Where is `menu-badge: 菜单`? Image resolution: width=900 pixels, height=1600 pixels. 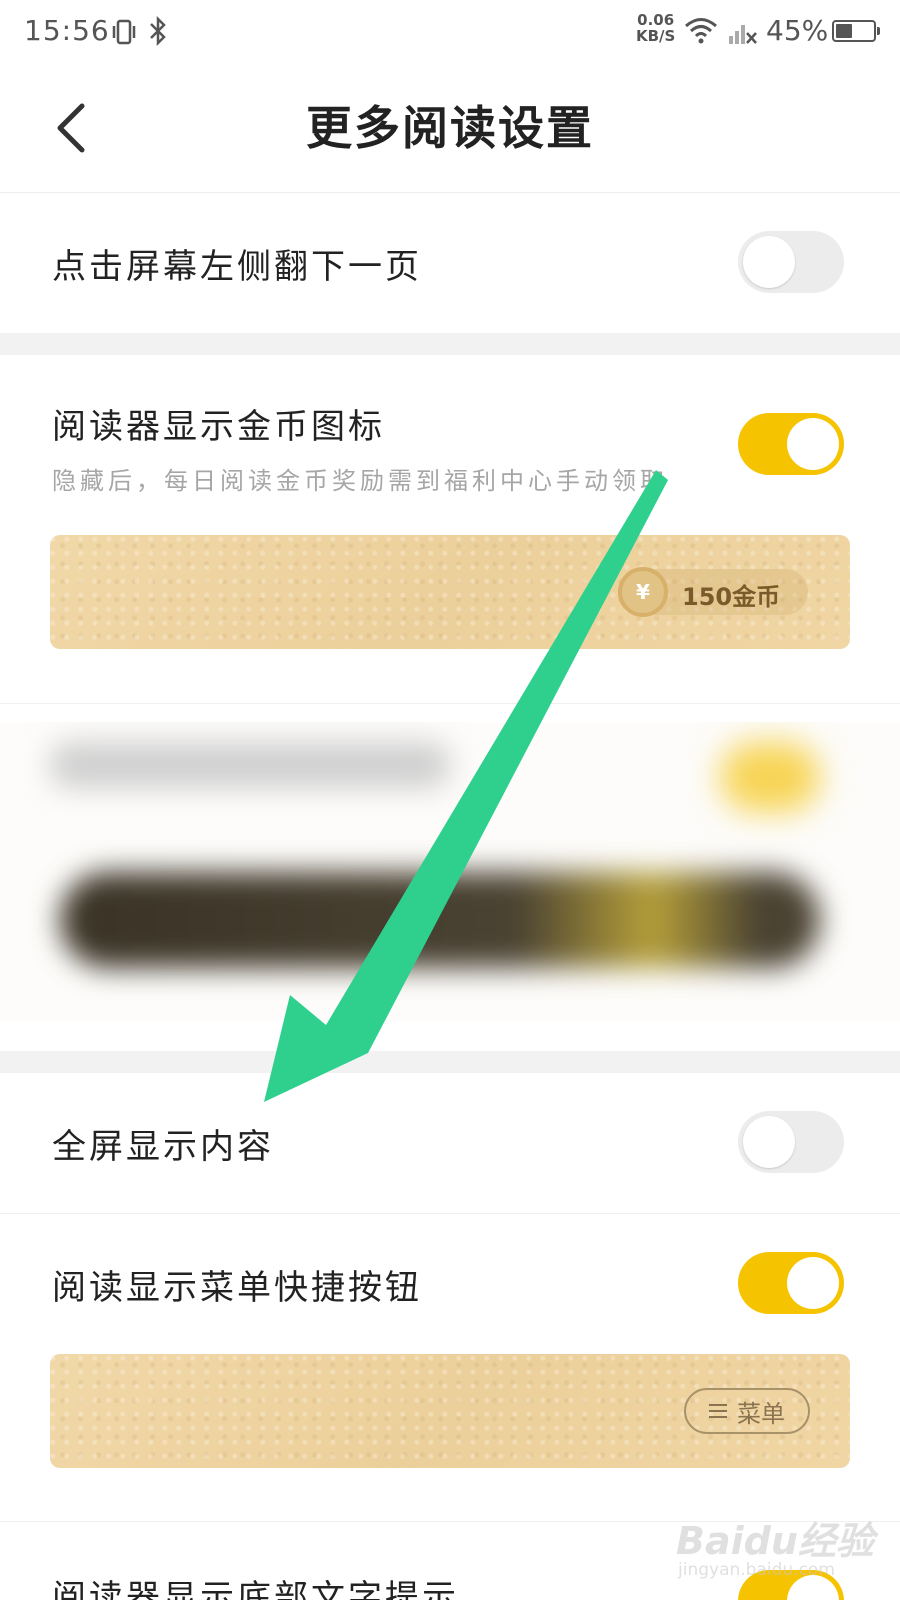
menu-badge: 菜单 is located at coordinates (747, 1411).